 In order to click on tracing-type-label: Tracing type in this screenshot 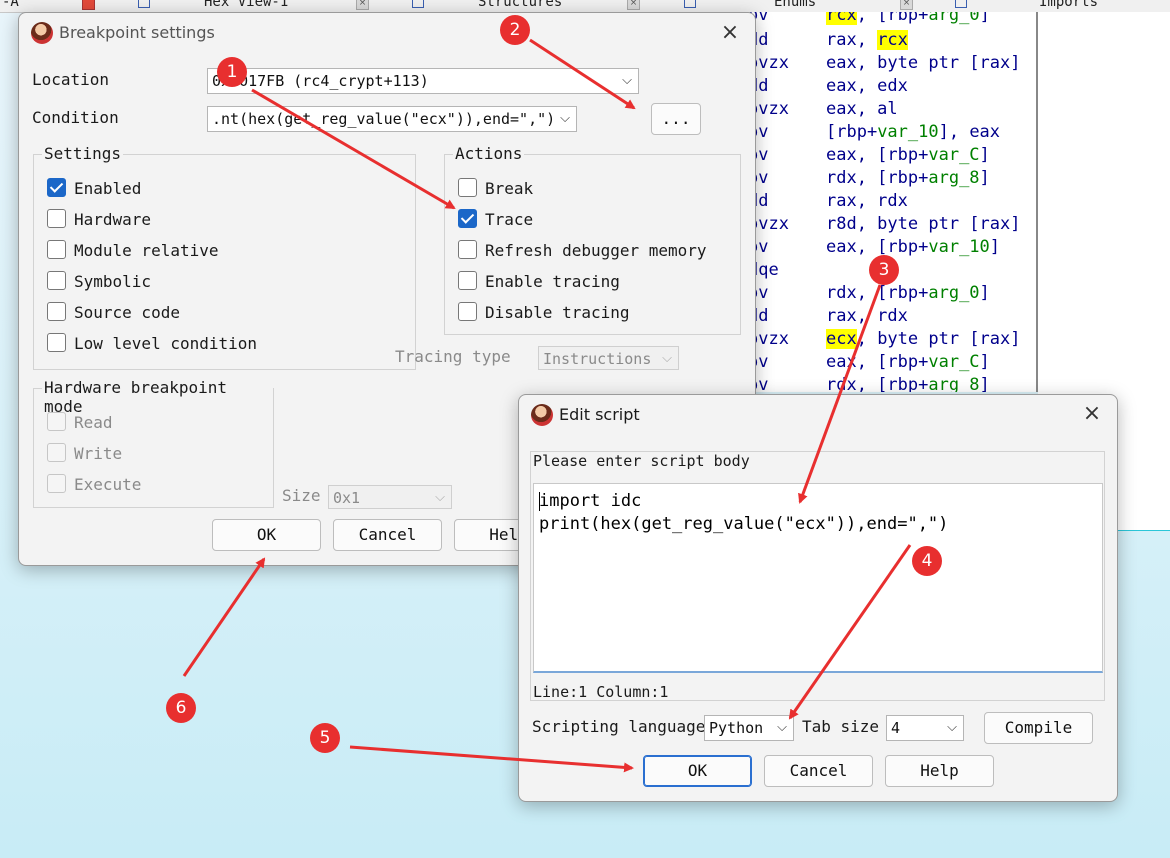, I will do `click(453, 356)`.